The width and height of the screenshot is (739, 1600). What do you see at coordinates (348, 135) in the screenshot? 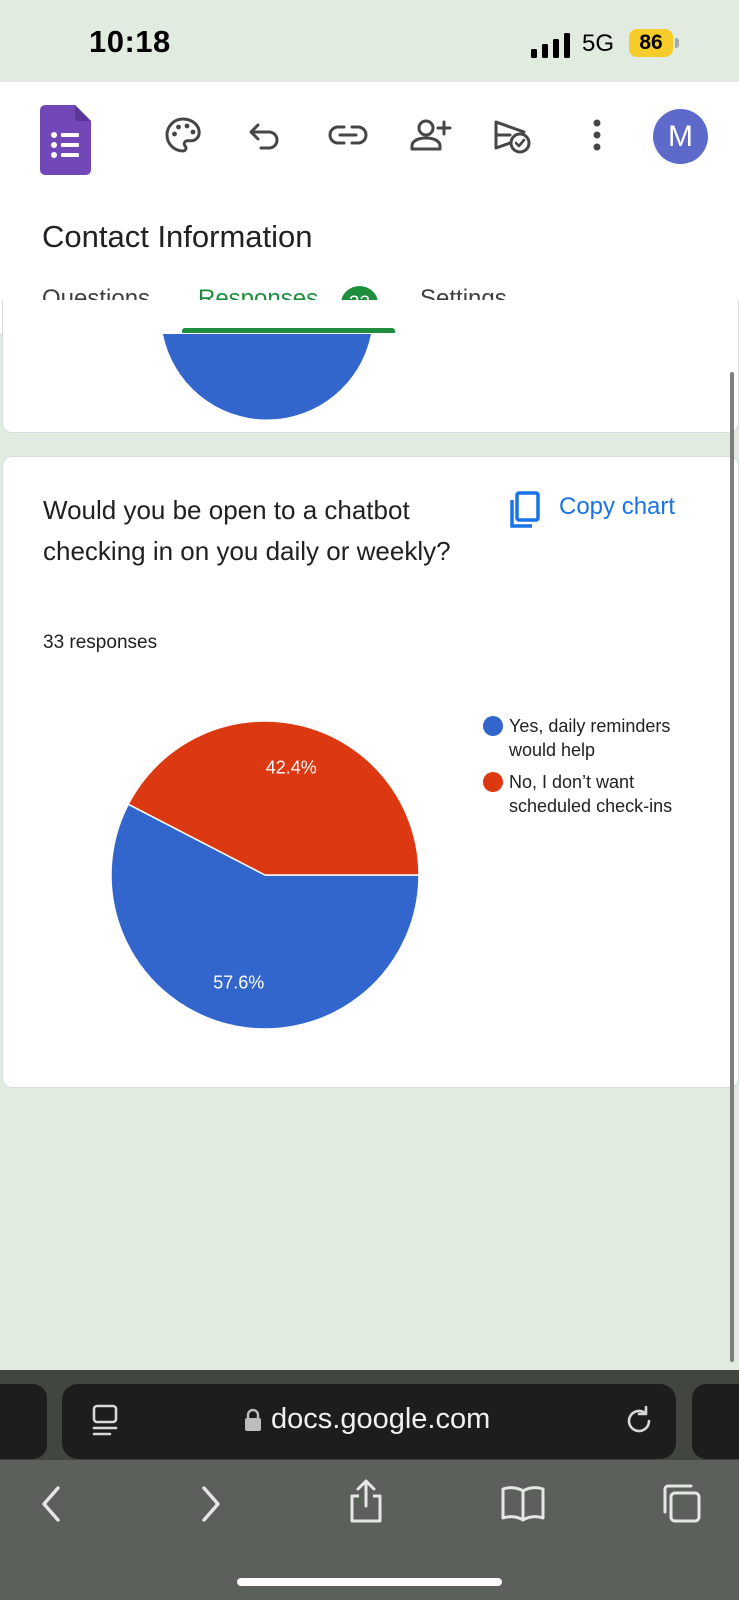
I see `link-icon` at bounding box center [348, 135].